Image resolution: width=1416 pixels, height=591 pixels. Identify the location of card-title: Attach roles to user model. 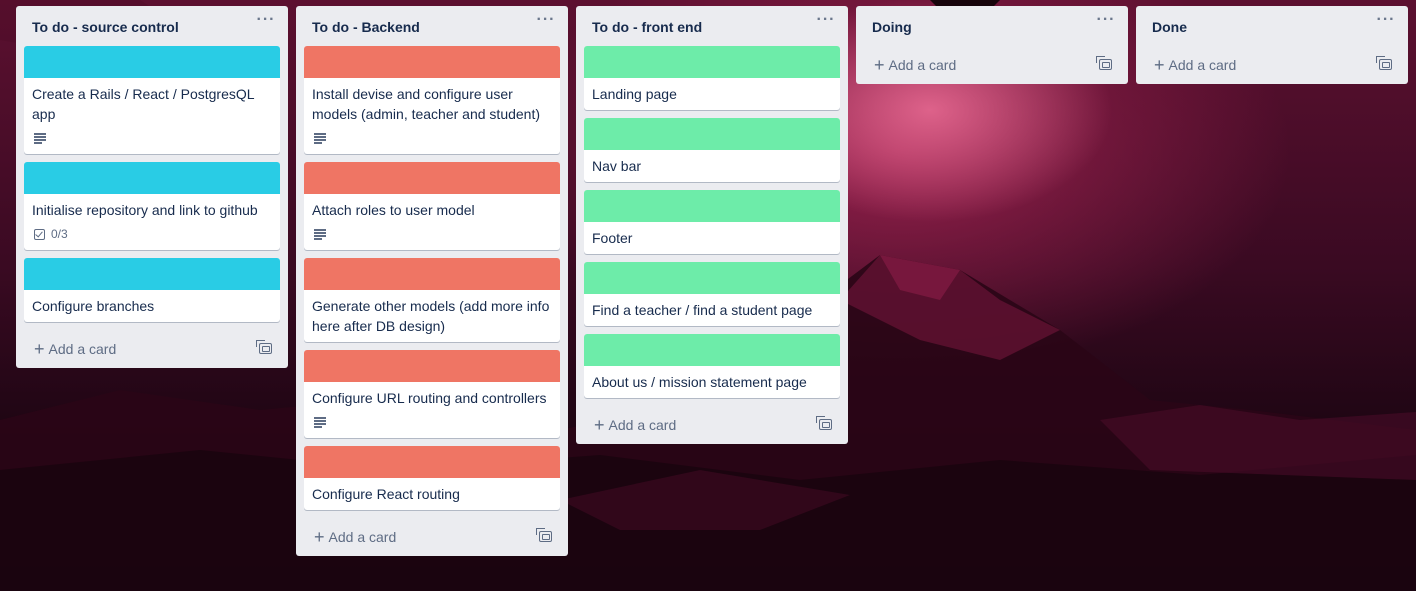
(393, 210).